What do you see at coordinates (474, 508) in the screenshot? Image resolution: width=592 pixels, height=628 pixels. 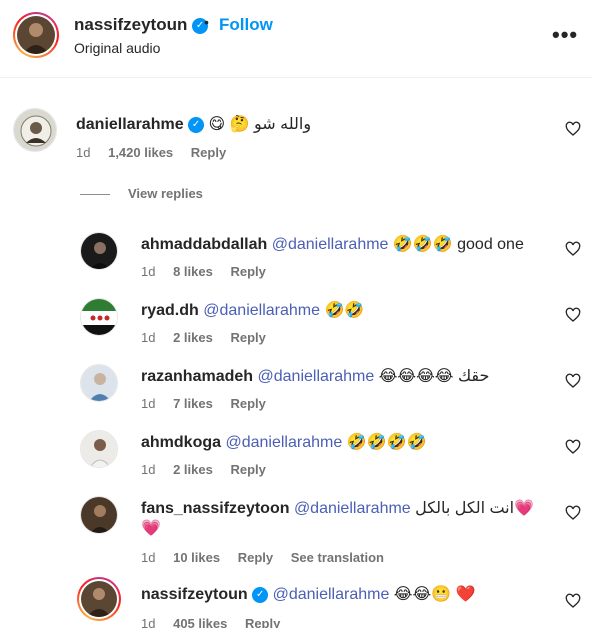 I see `reply-body: انت الكل بالكل💗` at bounding box center [474, 508].